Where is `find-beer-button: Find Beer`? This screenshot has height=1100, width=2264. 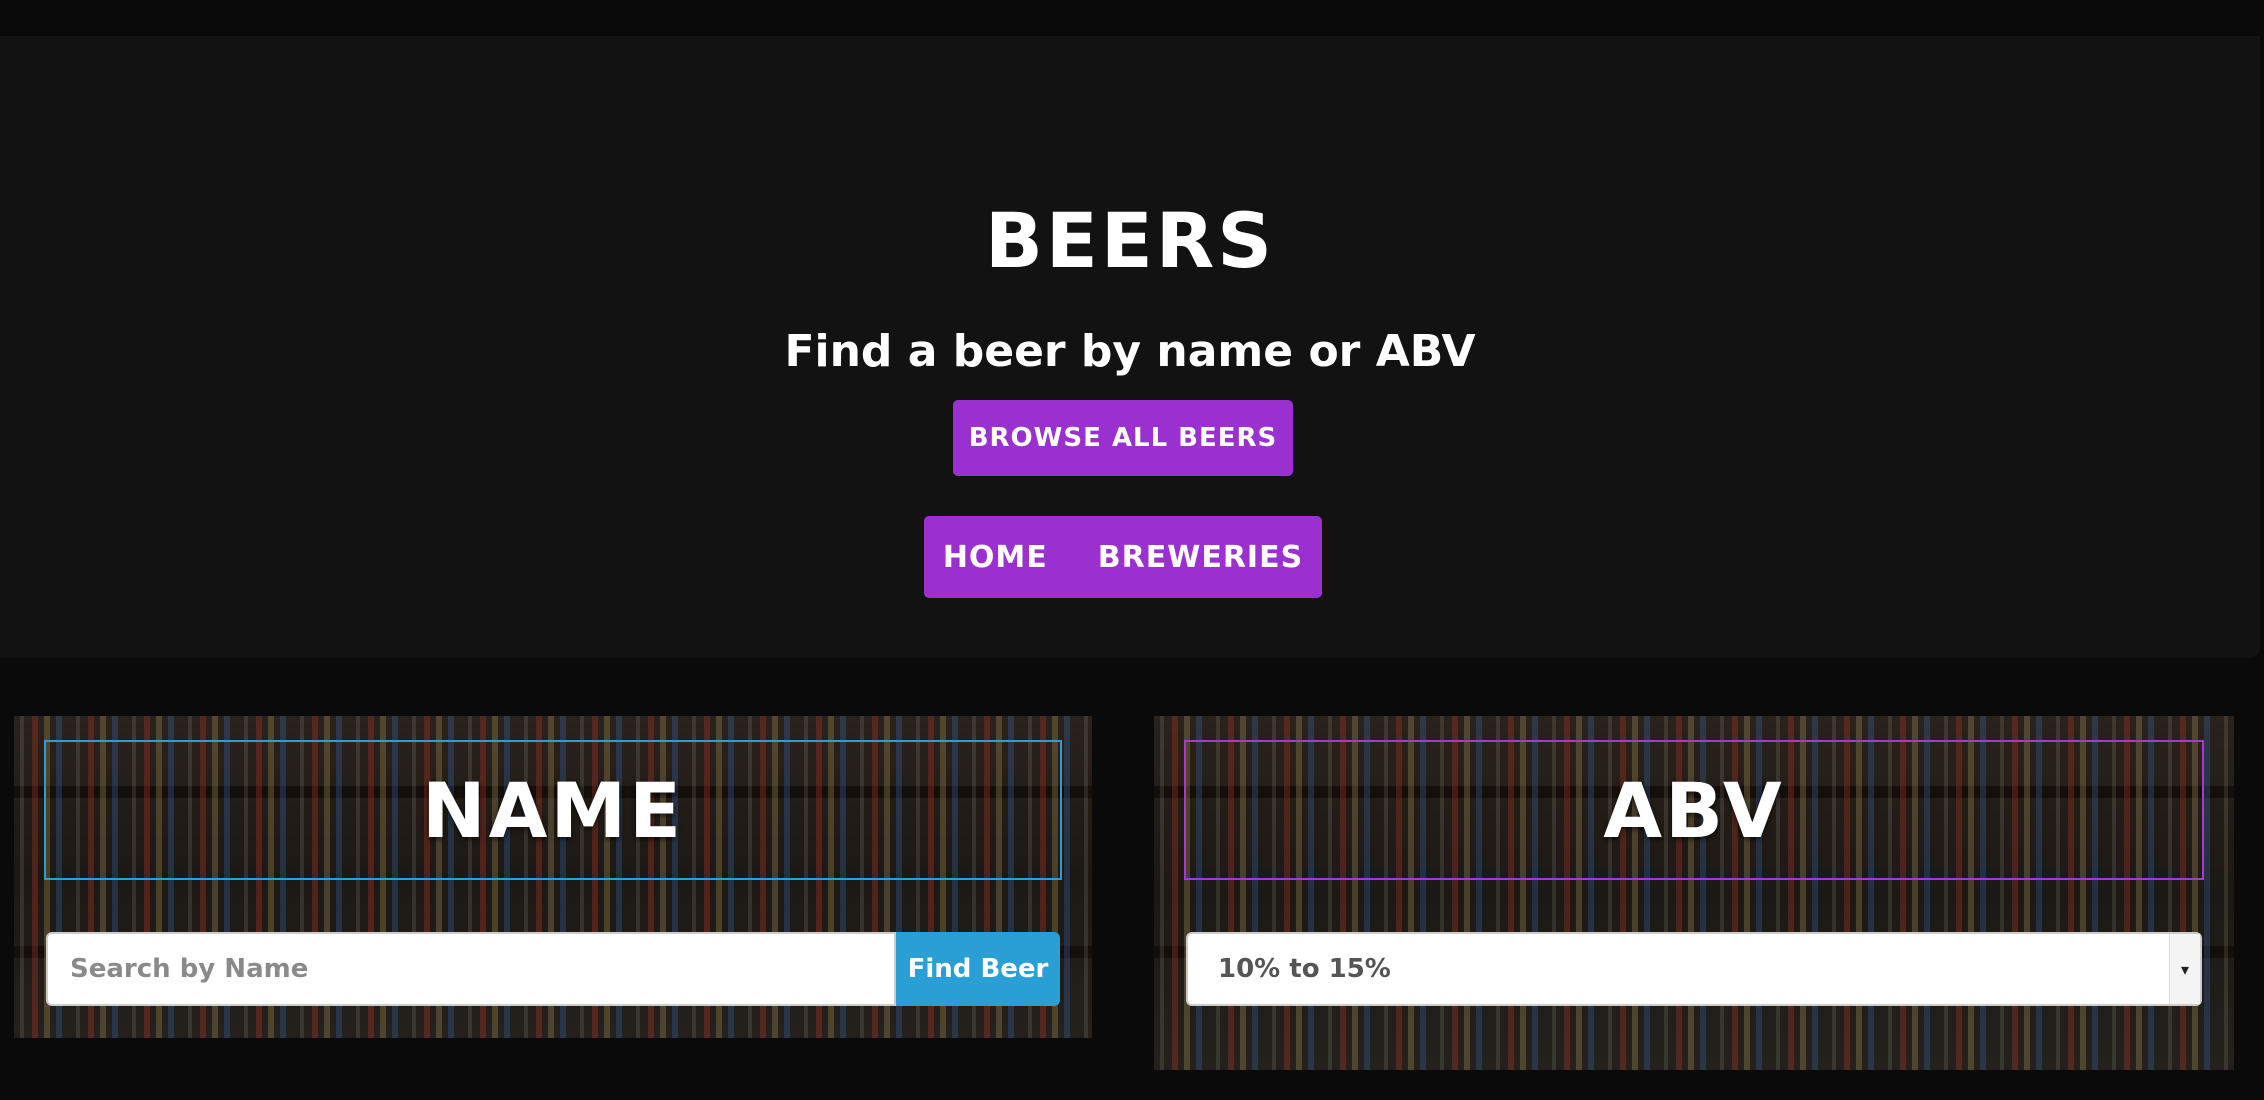 find-beer-button: Find Beer is located at coordinates (978, 969).